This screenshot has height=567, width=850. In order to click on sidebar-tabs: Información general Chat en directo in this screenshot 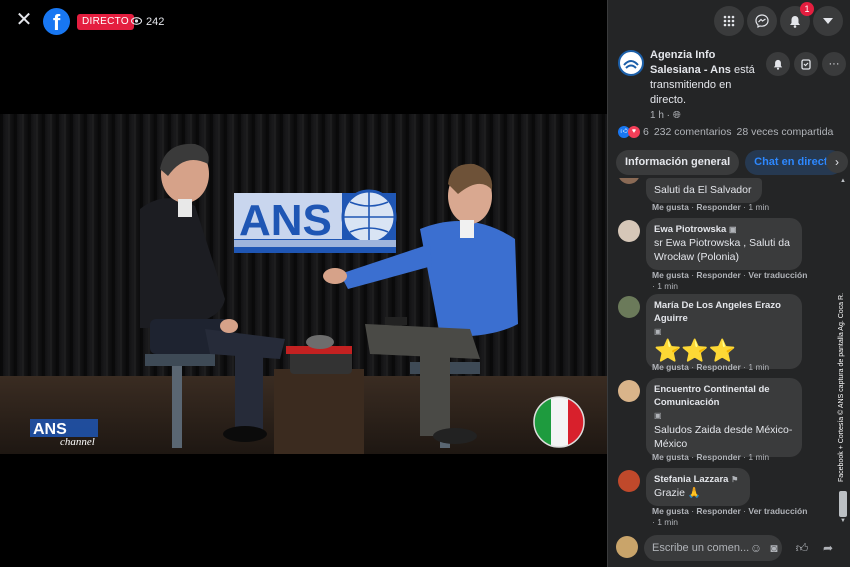, I will do `click(733, 163)`.